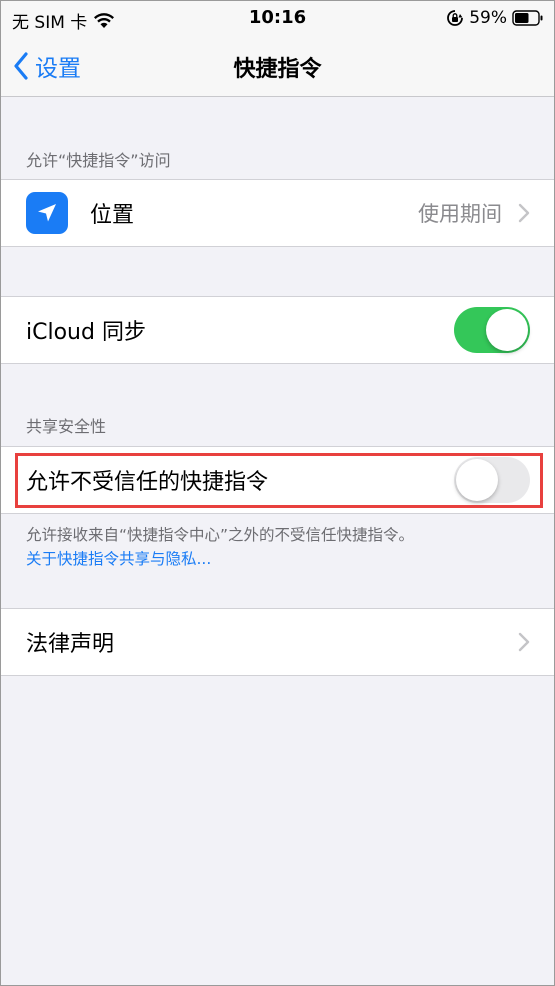 Image resolution: width=555 pixels, height=986 pixels. What do you see at coordinates (112, 215) in the screenshot?
I see `location-label: 位置` at bounding box center [112, 215].